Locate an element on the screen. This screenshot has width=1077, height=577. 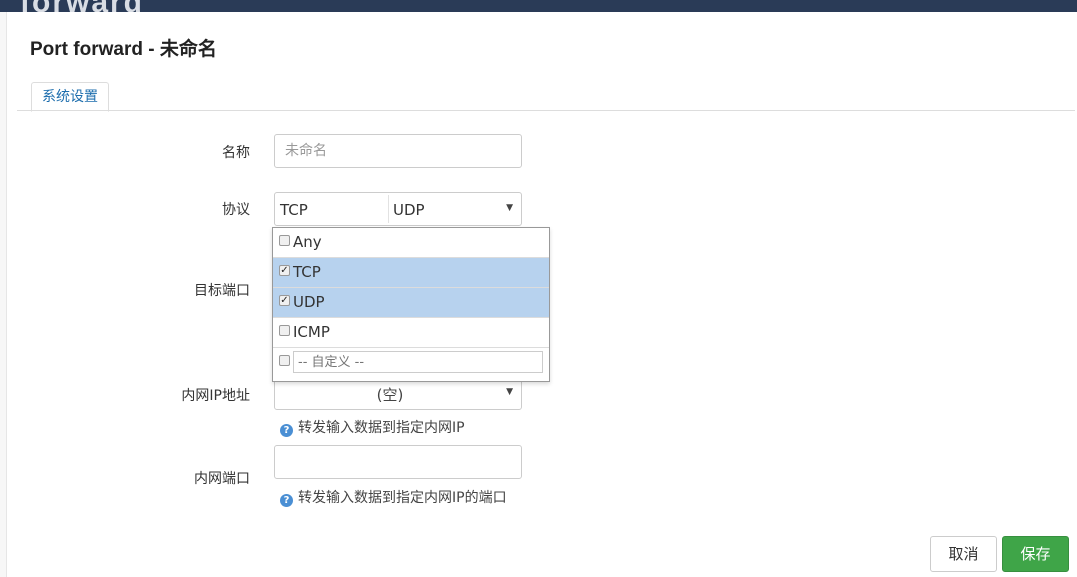
lan-ip-value: (空) is located at coordinates (390, 395).